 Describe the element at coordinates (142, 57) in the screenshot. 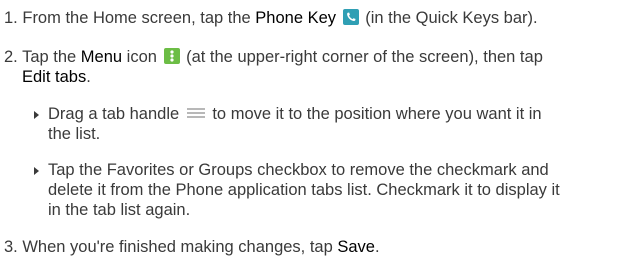

I see `step-text: icon` at that location.